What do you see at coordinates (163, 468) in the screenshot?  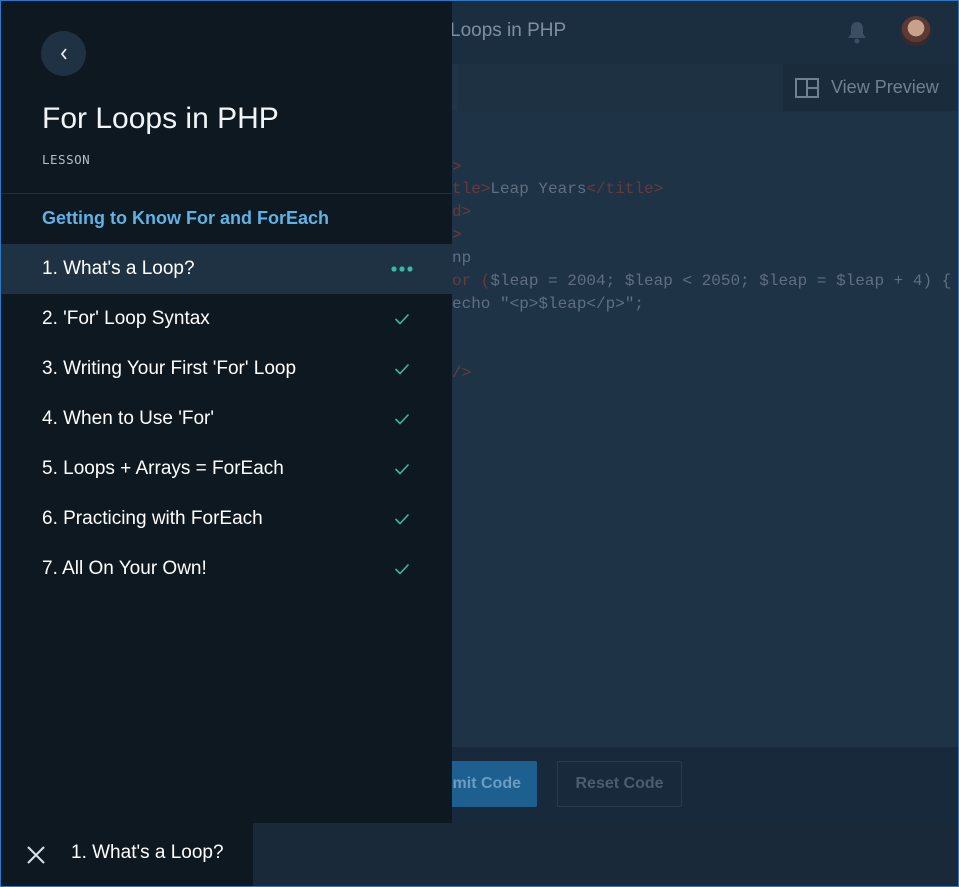 I see `lesson-item-label: 5. Loops + Arrays = ForEach` at bounding box center [163, 468].